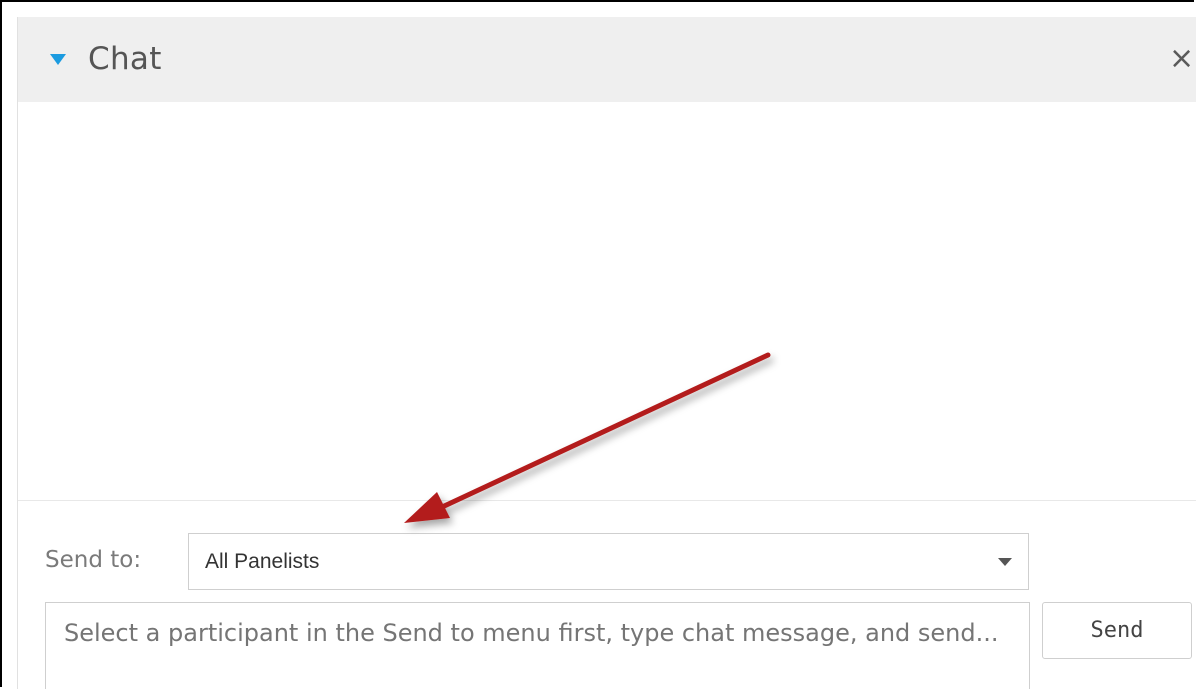  Describe the element at coordinates (537, 645) in the screenshot. I see `chat-message-input` at that location.